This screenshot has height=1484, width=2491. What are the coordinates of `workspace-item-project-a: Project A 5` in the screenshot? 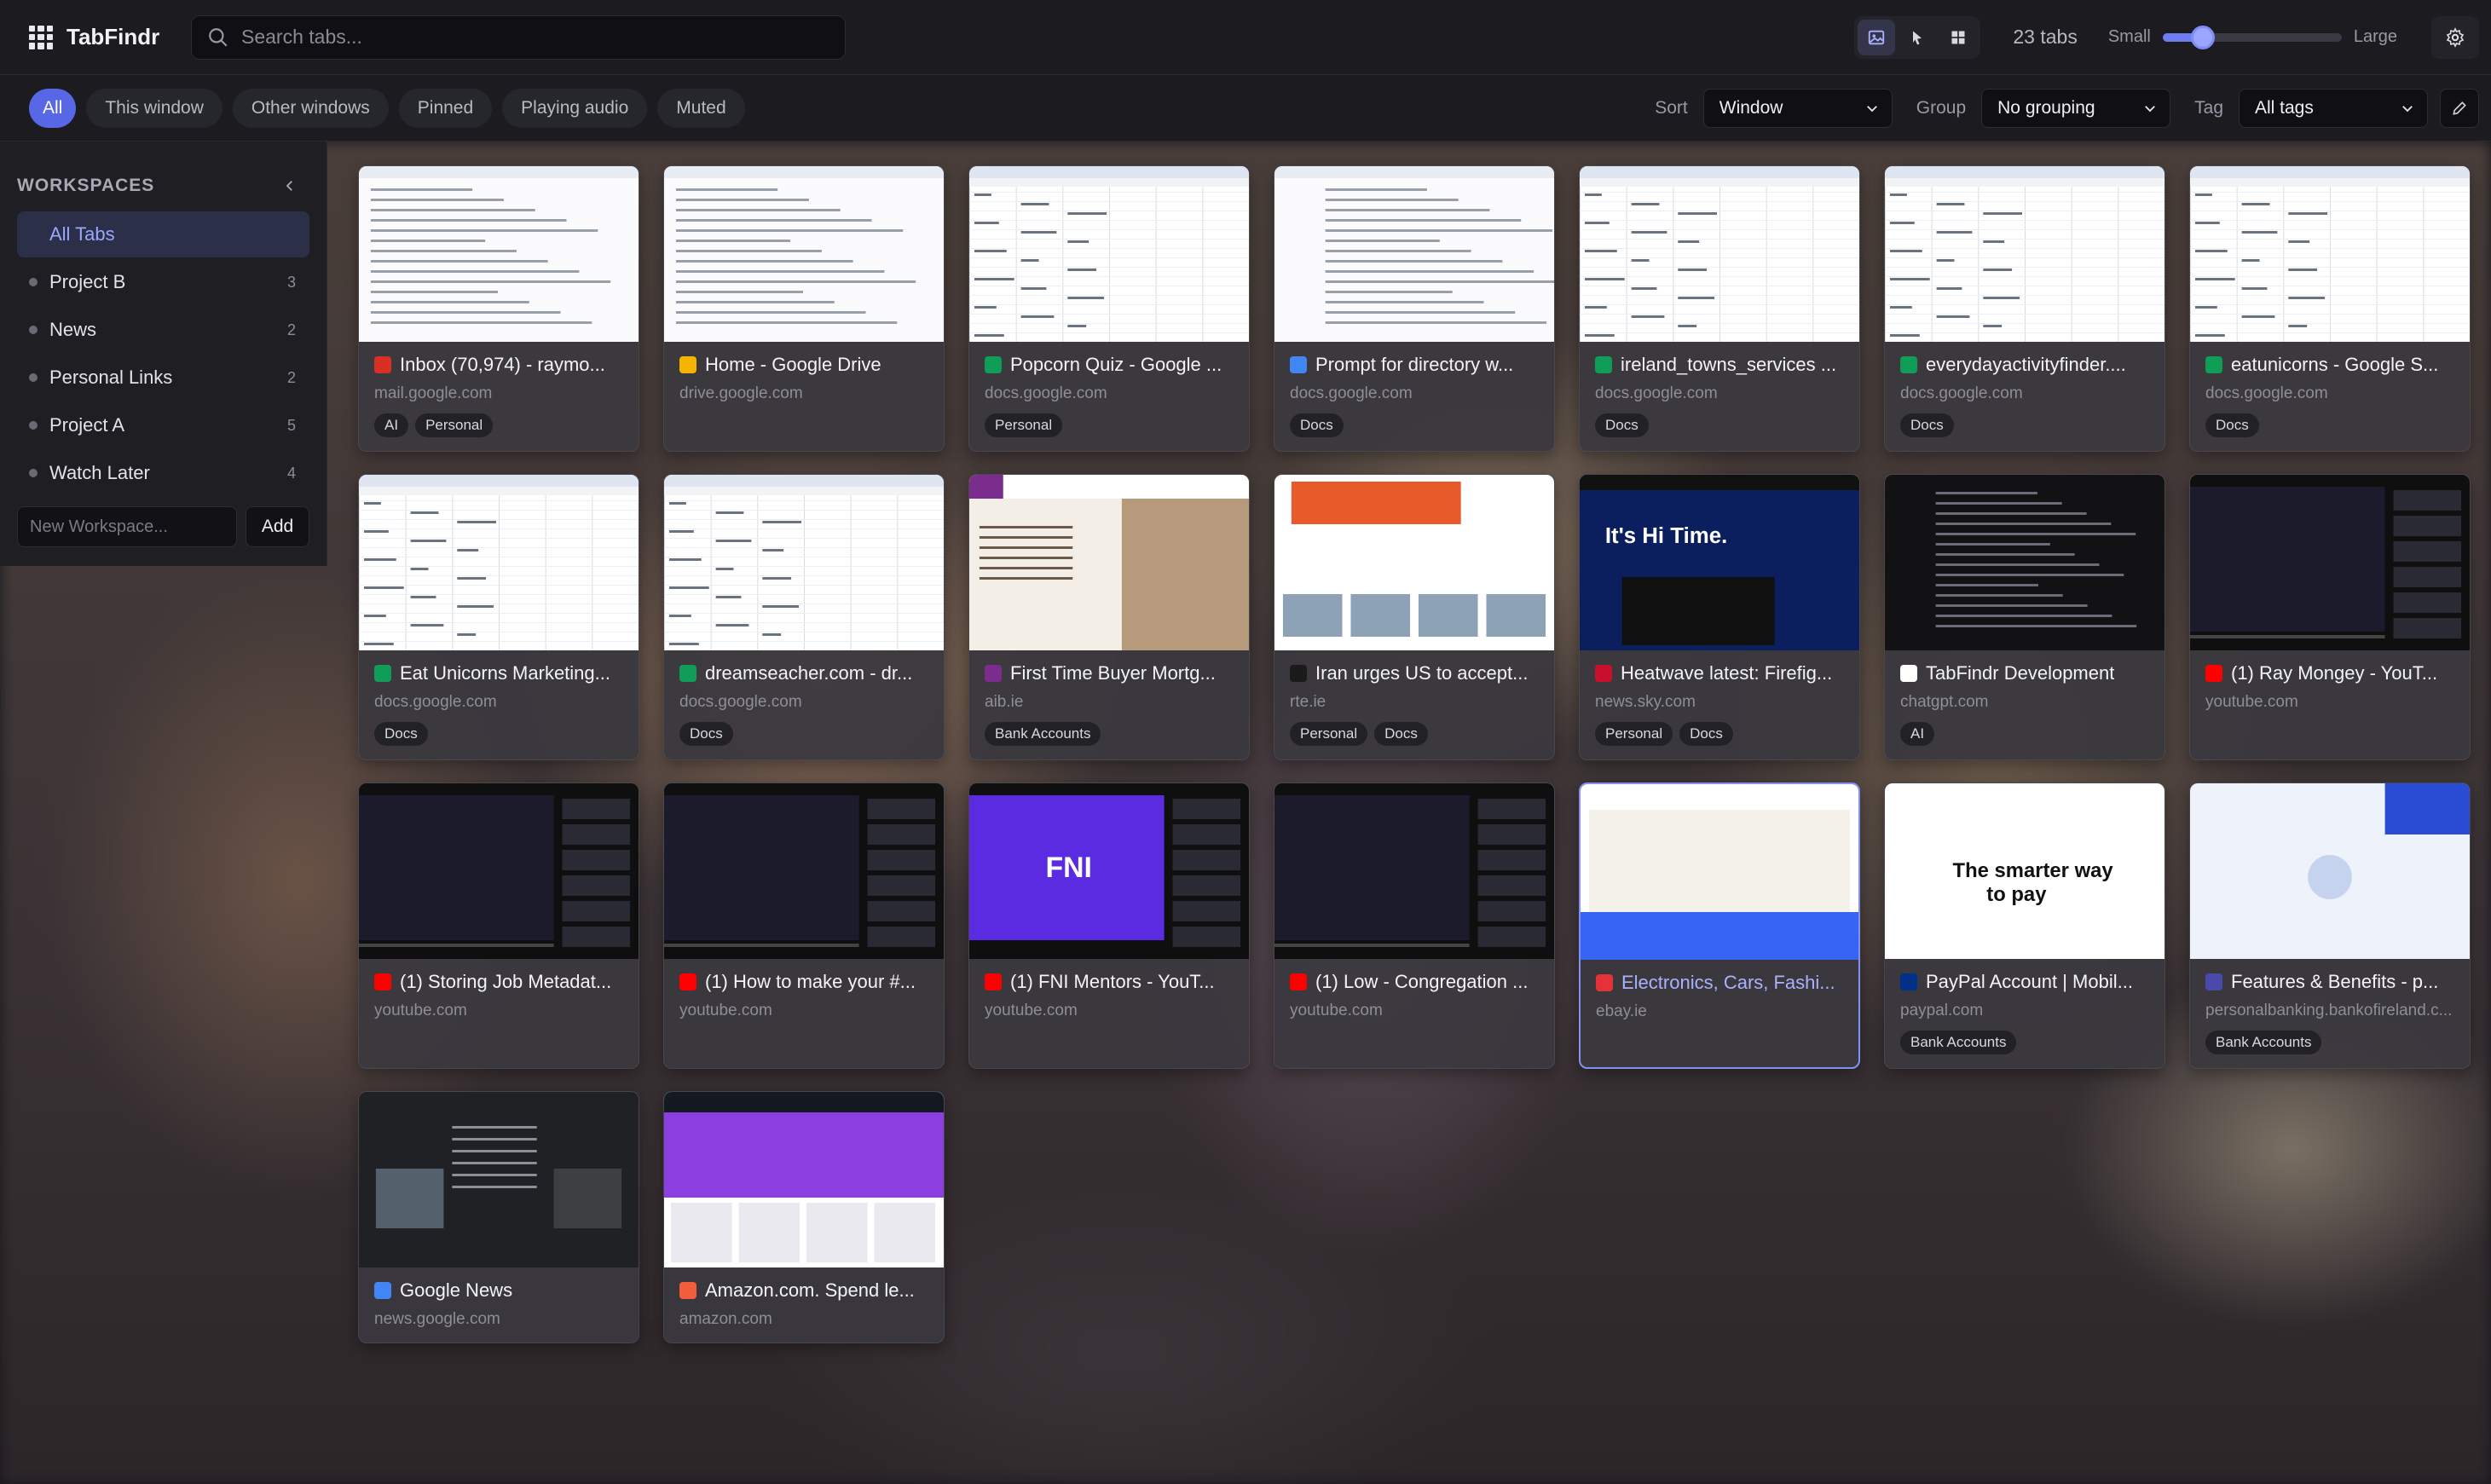 It's located at (163, 425).